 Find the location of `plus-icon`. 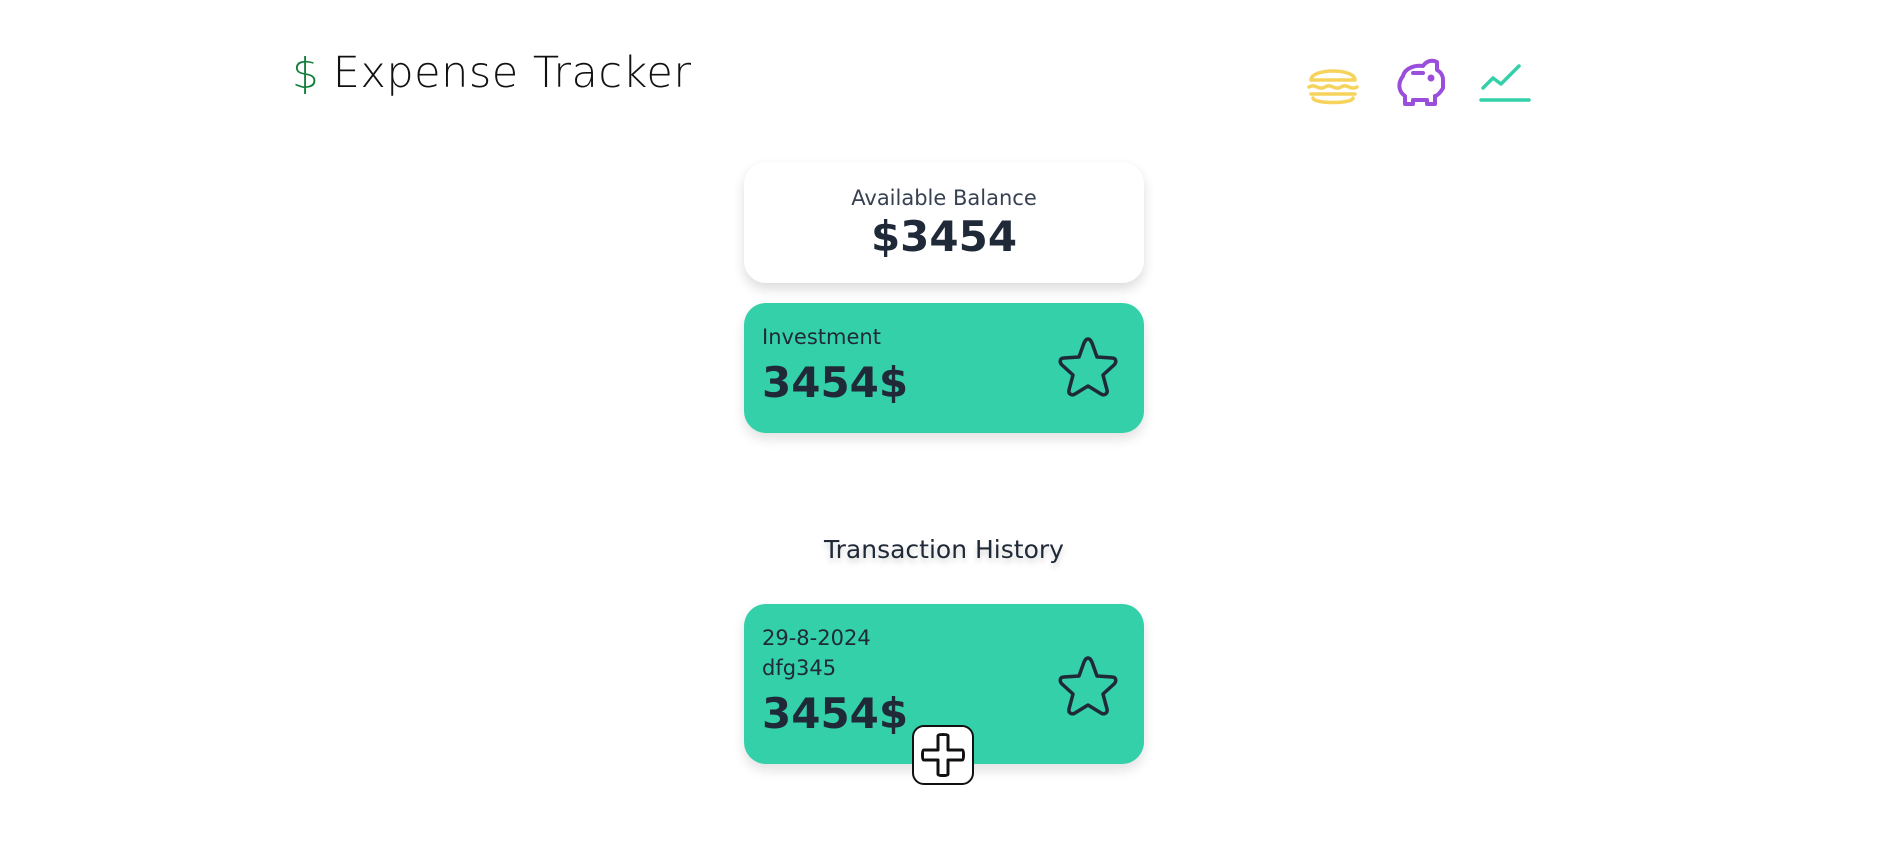

plus-icon is located at coordinates (943, 755).